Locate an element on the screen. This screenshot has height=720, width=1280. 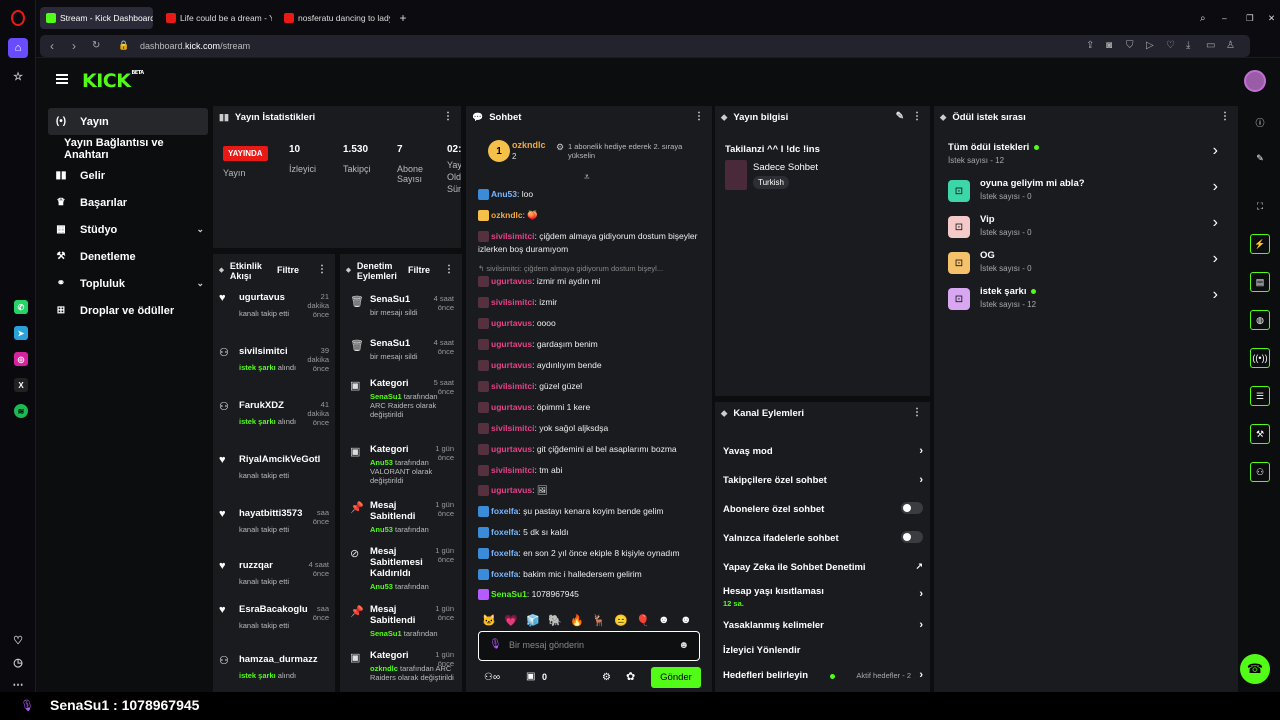
sidebar-item-basarilar: ♛ Başarılar is located at coordinates (128, 202).